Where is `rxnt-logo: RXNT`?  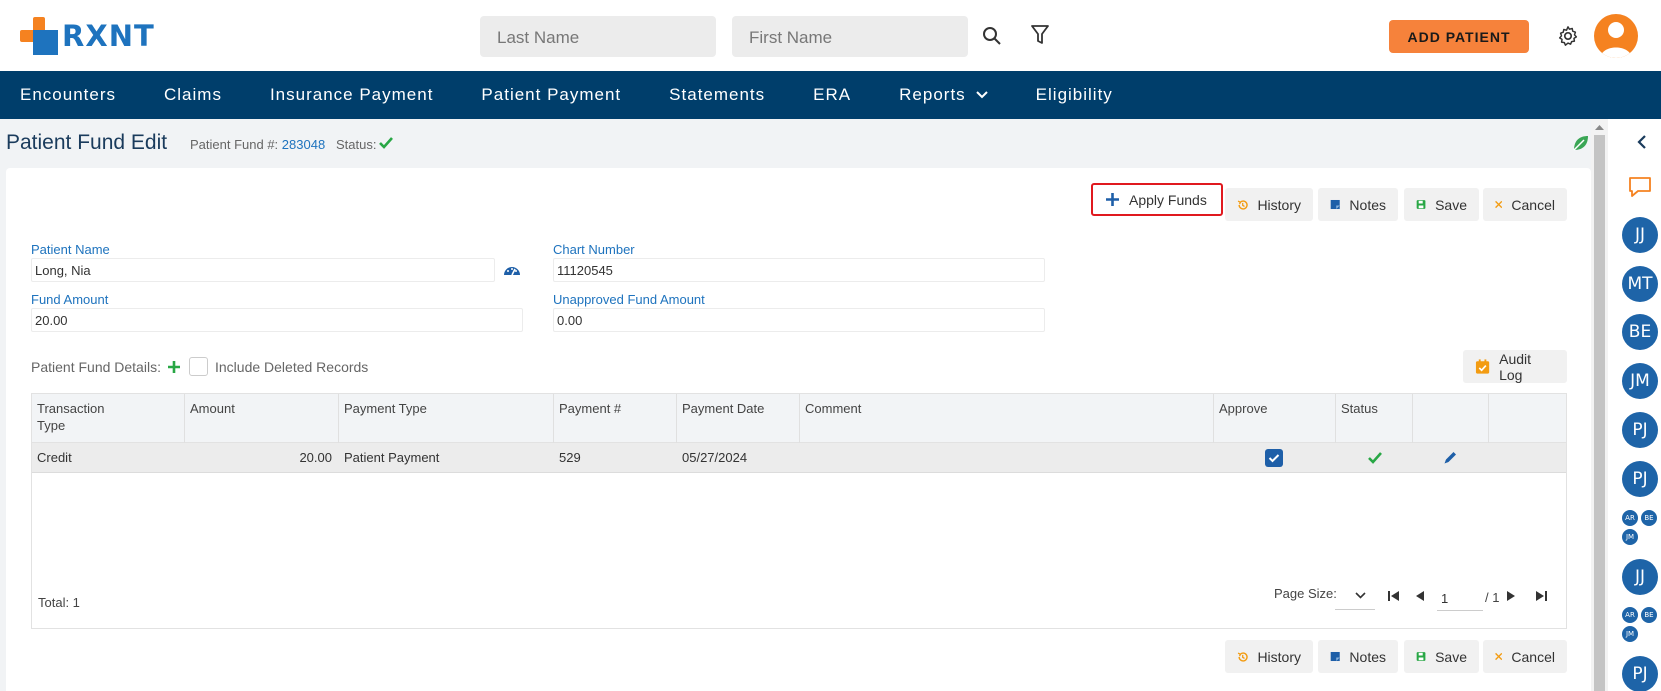 rxnt-logo: RXNT is located at coordinates (87, 36).